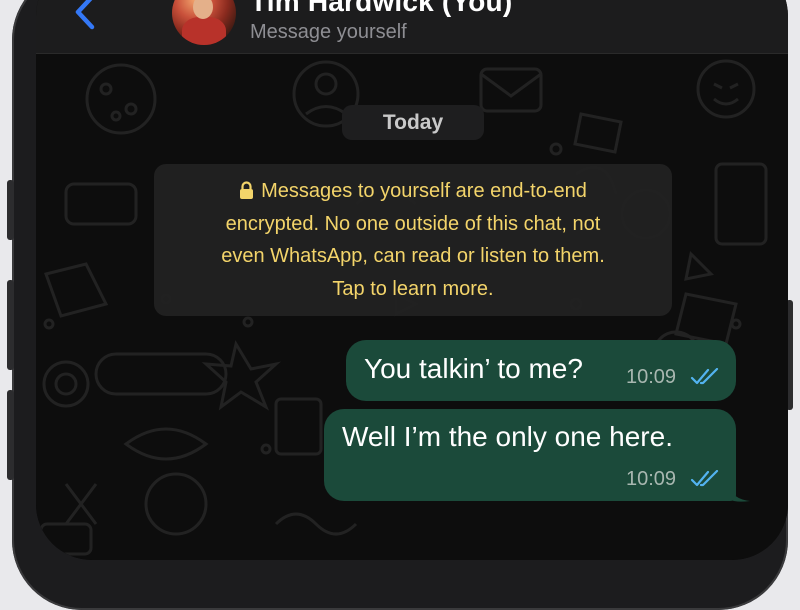 This screenshot has height=610, width=800. I want to click on date-separator: Today, so click(413, 122).